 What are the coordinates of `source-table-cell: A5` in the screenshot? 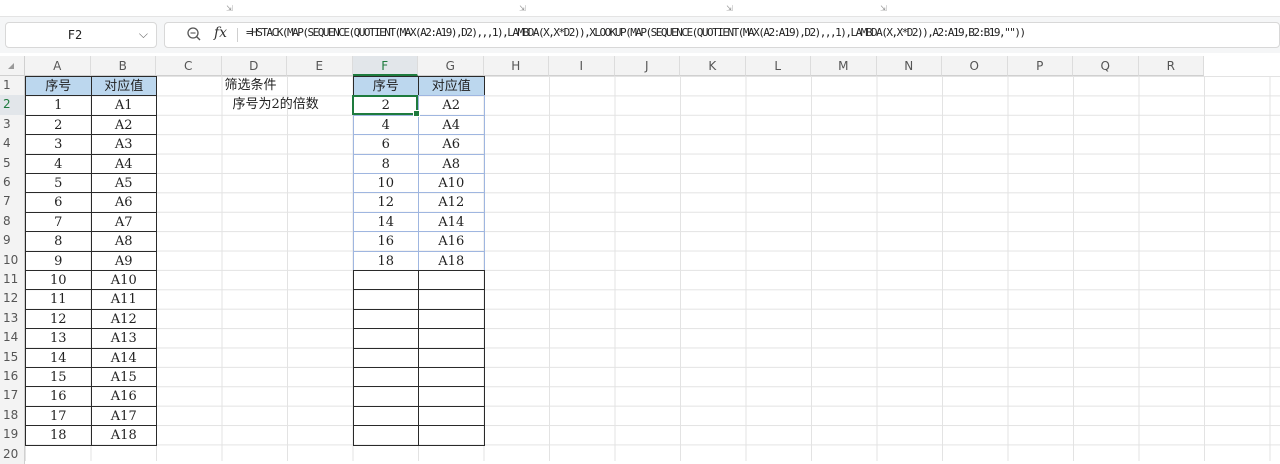 It's located at (123, 183).